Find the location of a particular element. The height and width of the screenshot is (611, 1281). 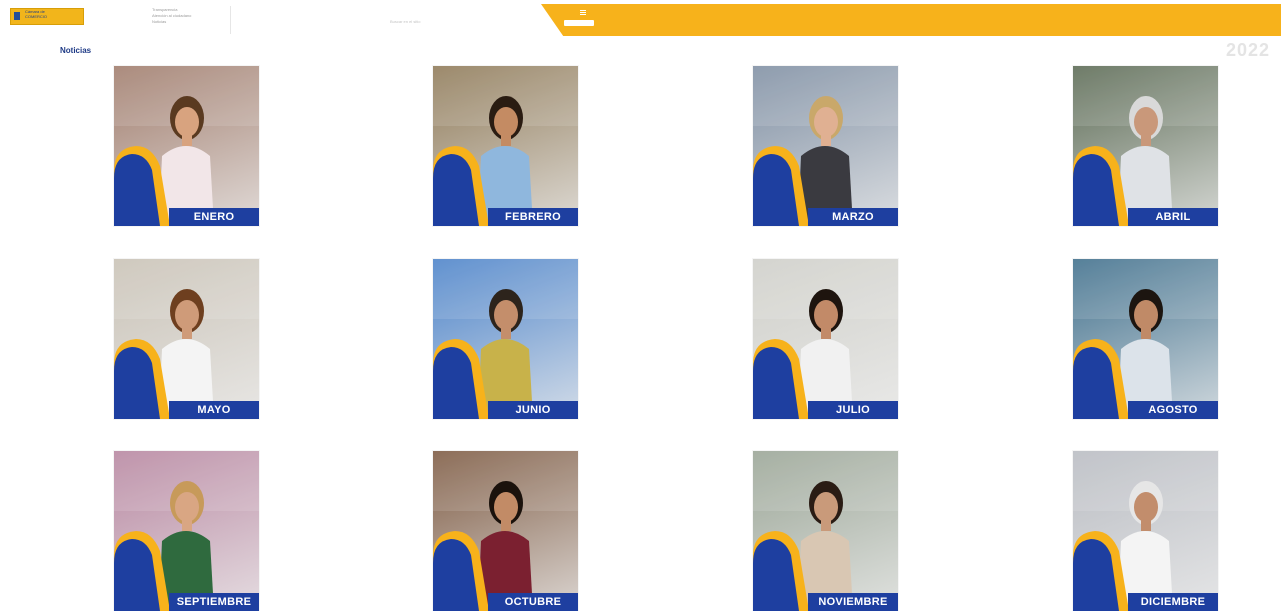

month-card-junio: JUNIO is located at coordinates (505, 339).